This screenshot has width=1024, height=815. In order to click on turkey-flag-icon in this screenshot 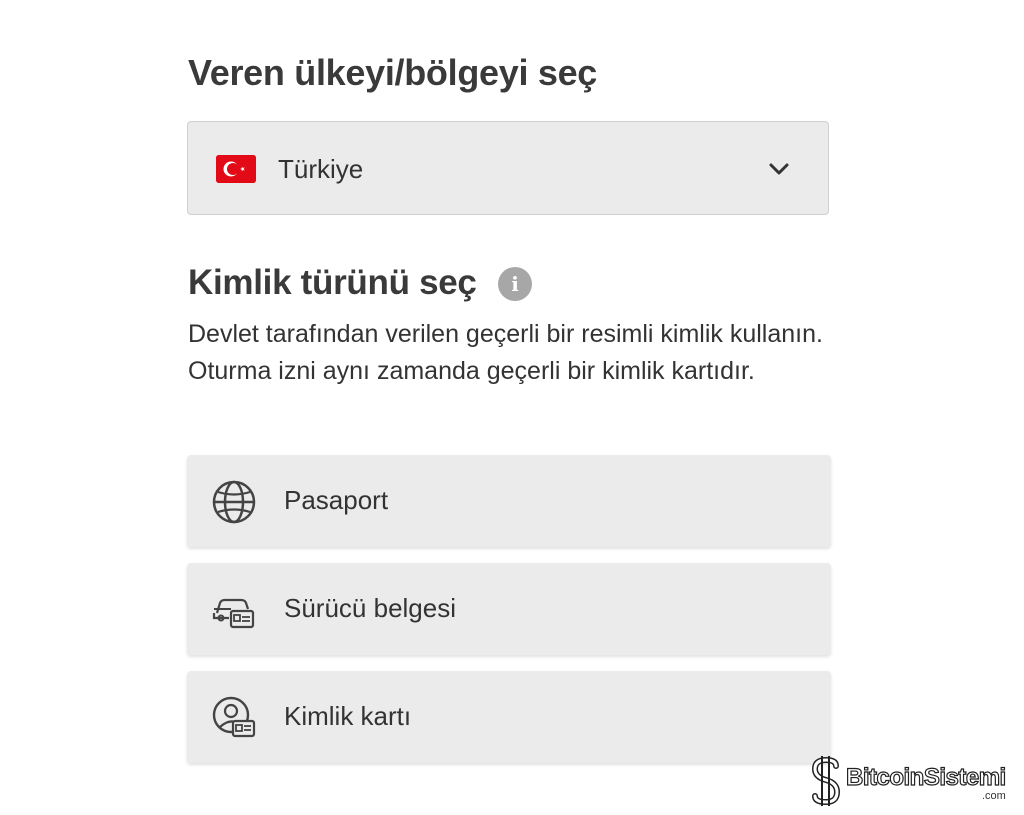, I will do `click(236, 169)`.